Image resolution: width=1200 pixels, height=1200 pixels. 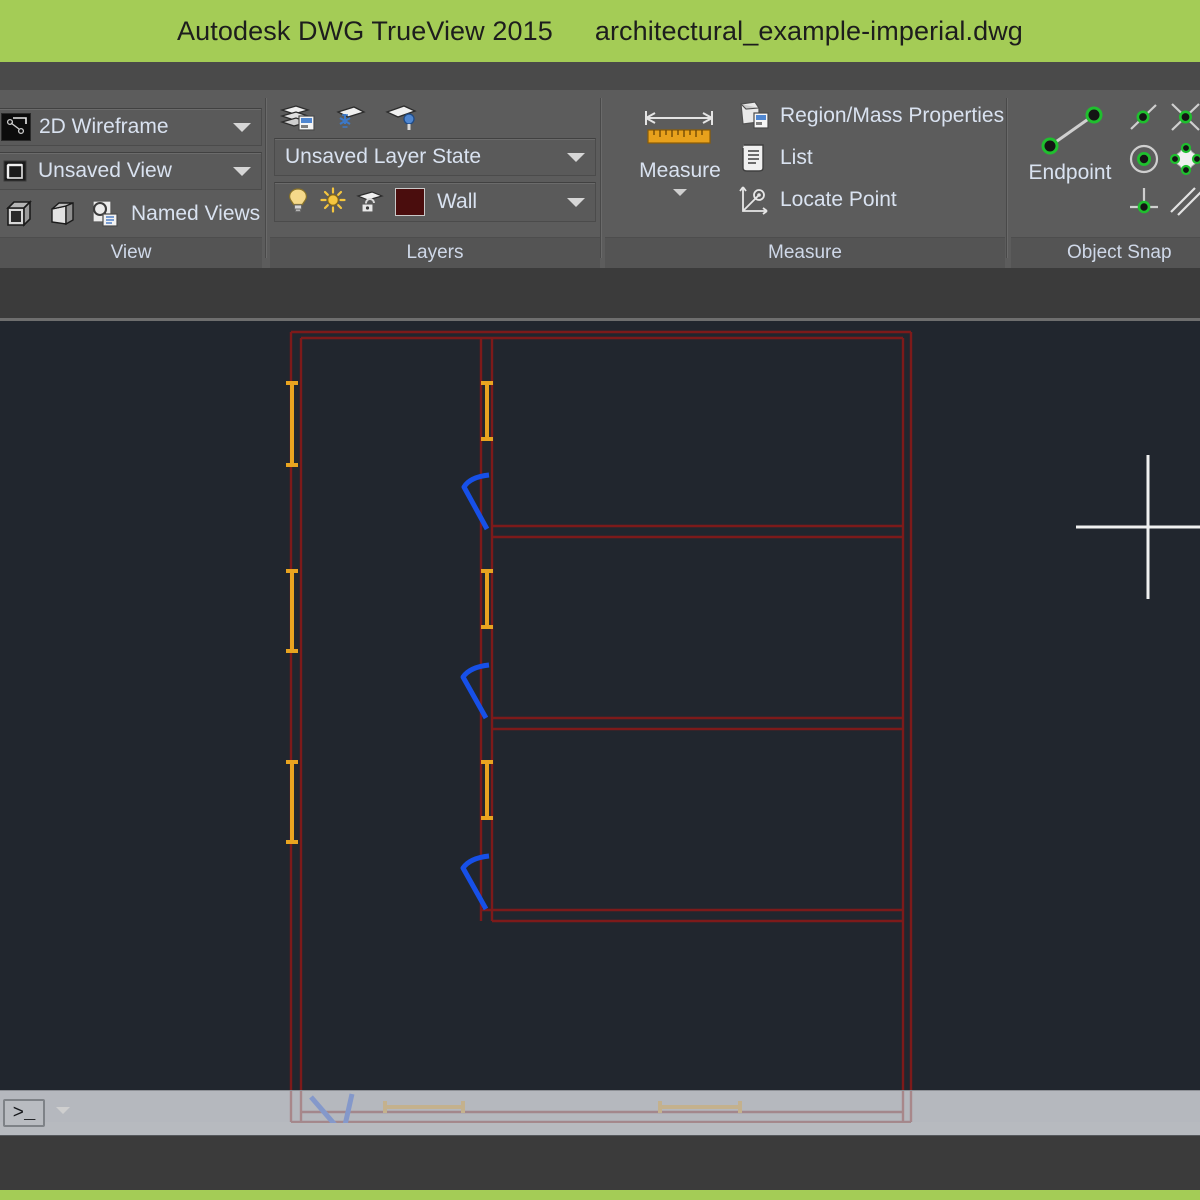 I want to click on crosshair-cursor, so click(x=1138, y=527).